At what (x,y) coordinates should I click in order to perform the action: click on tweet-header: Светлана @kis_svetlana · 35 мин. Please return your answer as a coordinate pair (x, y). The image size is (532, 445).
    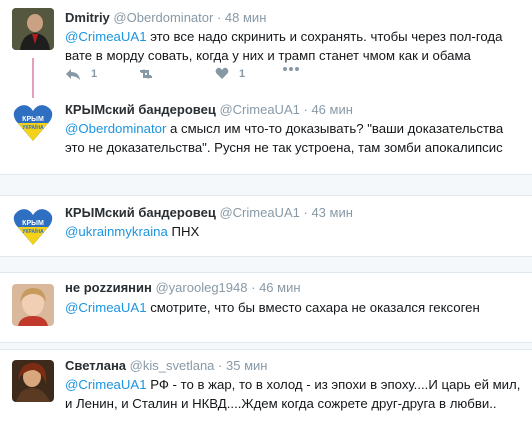
    Looking at the image, I should click on (166, 365).